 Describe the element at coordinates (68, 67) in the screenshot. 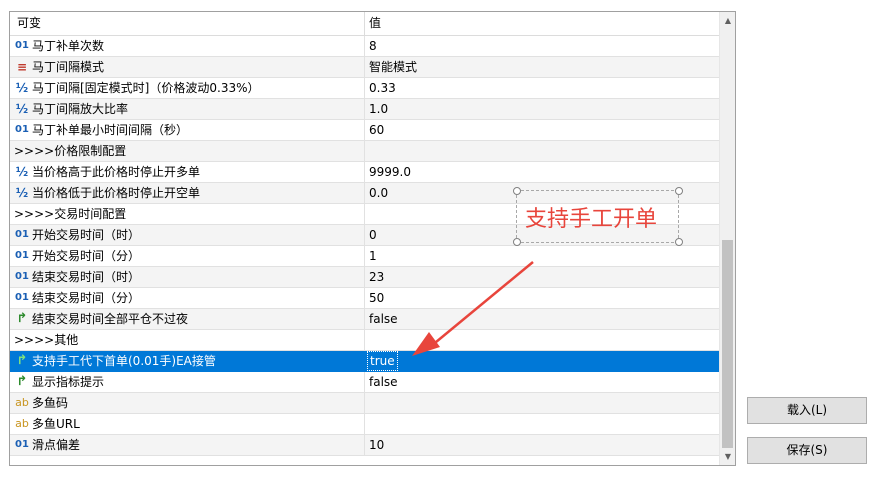

I see `parameter-name: 马丁间隔模式` at that location.